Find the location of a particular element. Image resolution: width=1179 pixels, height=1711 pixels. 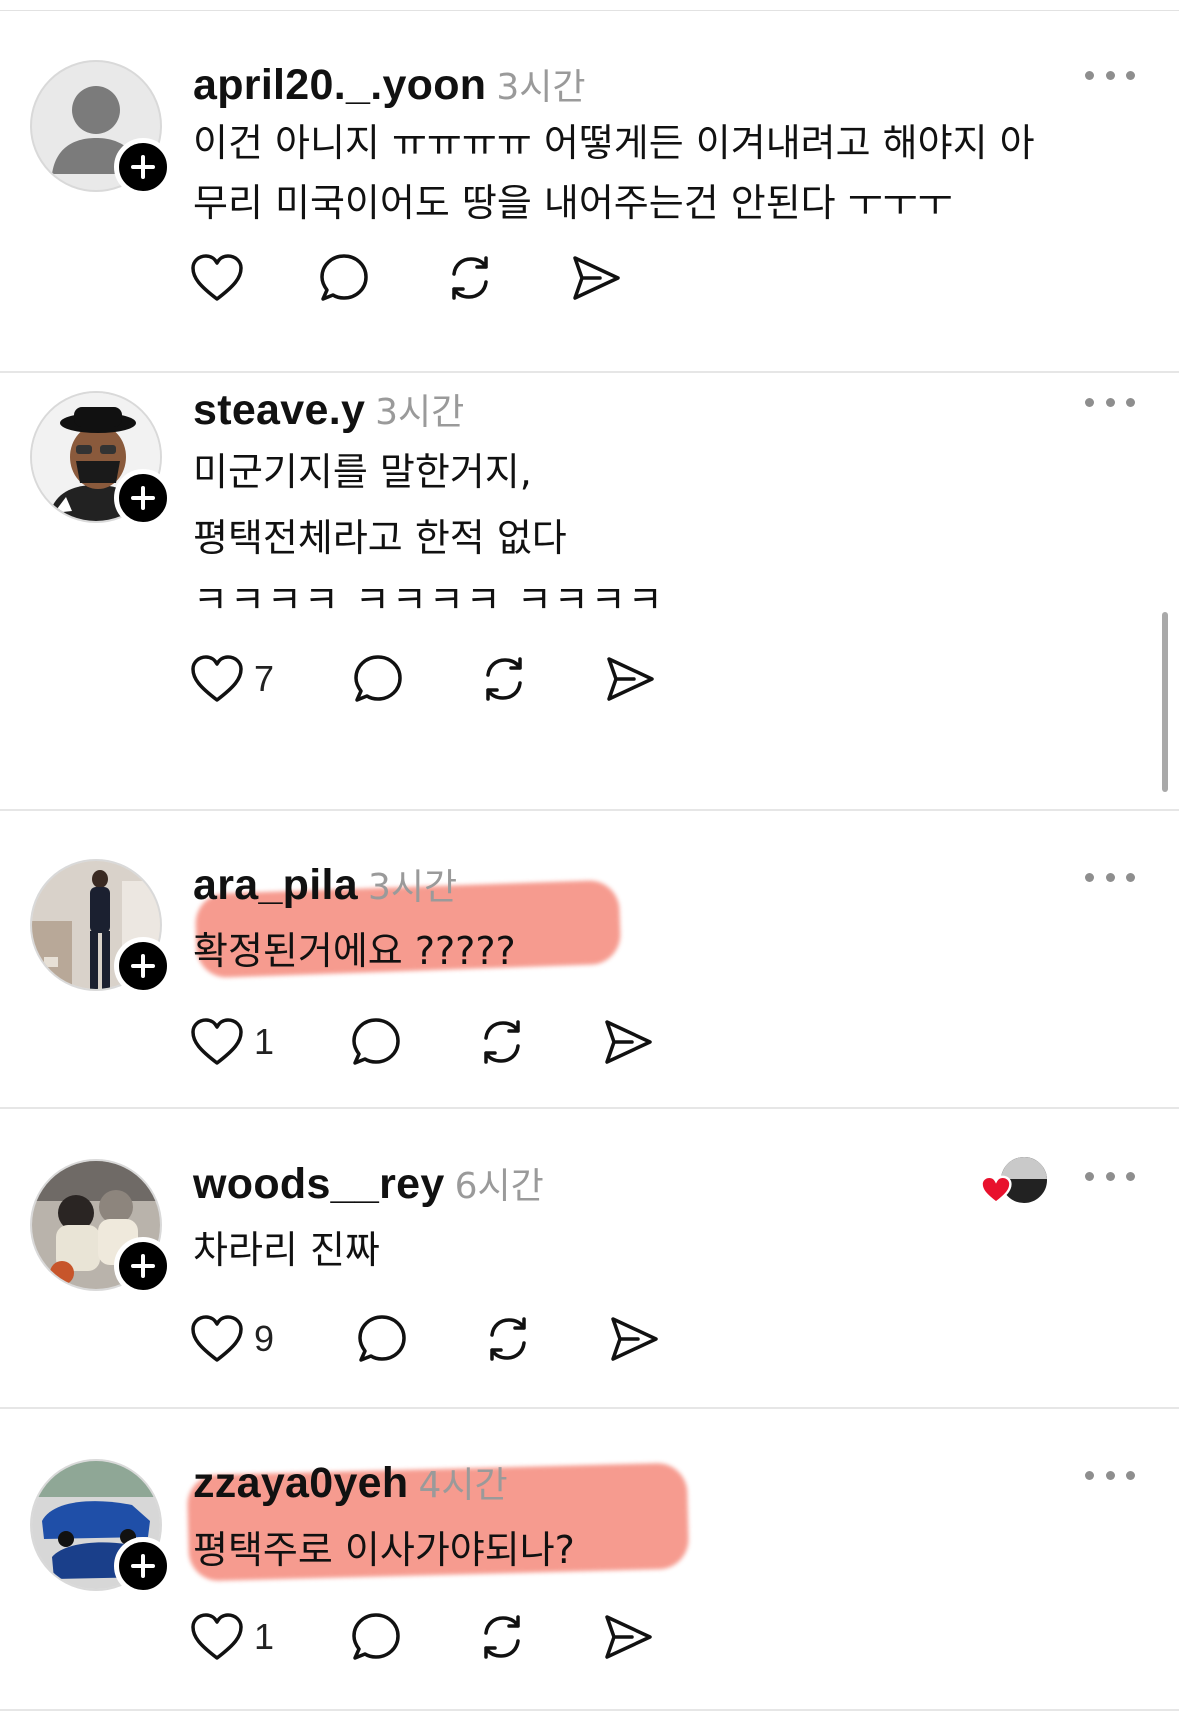

post-text-line: ㅋㅋㅋㅋ ㅋㅋㅋㅋ ㅋㅋㅋㅋ is located at coordinates (429, 600).